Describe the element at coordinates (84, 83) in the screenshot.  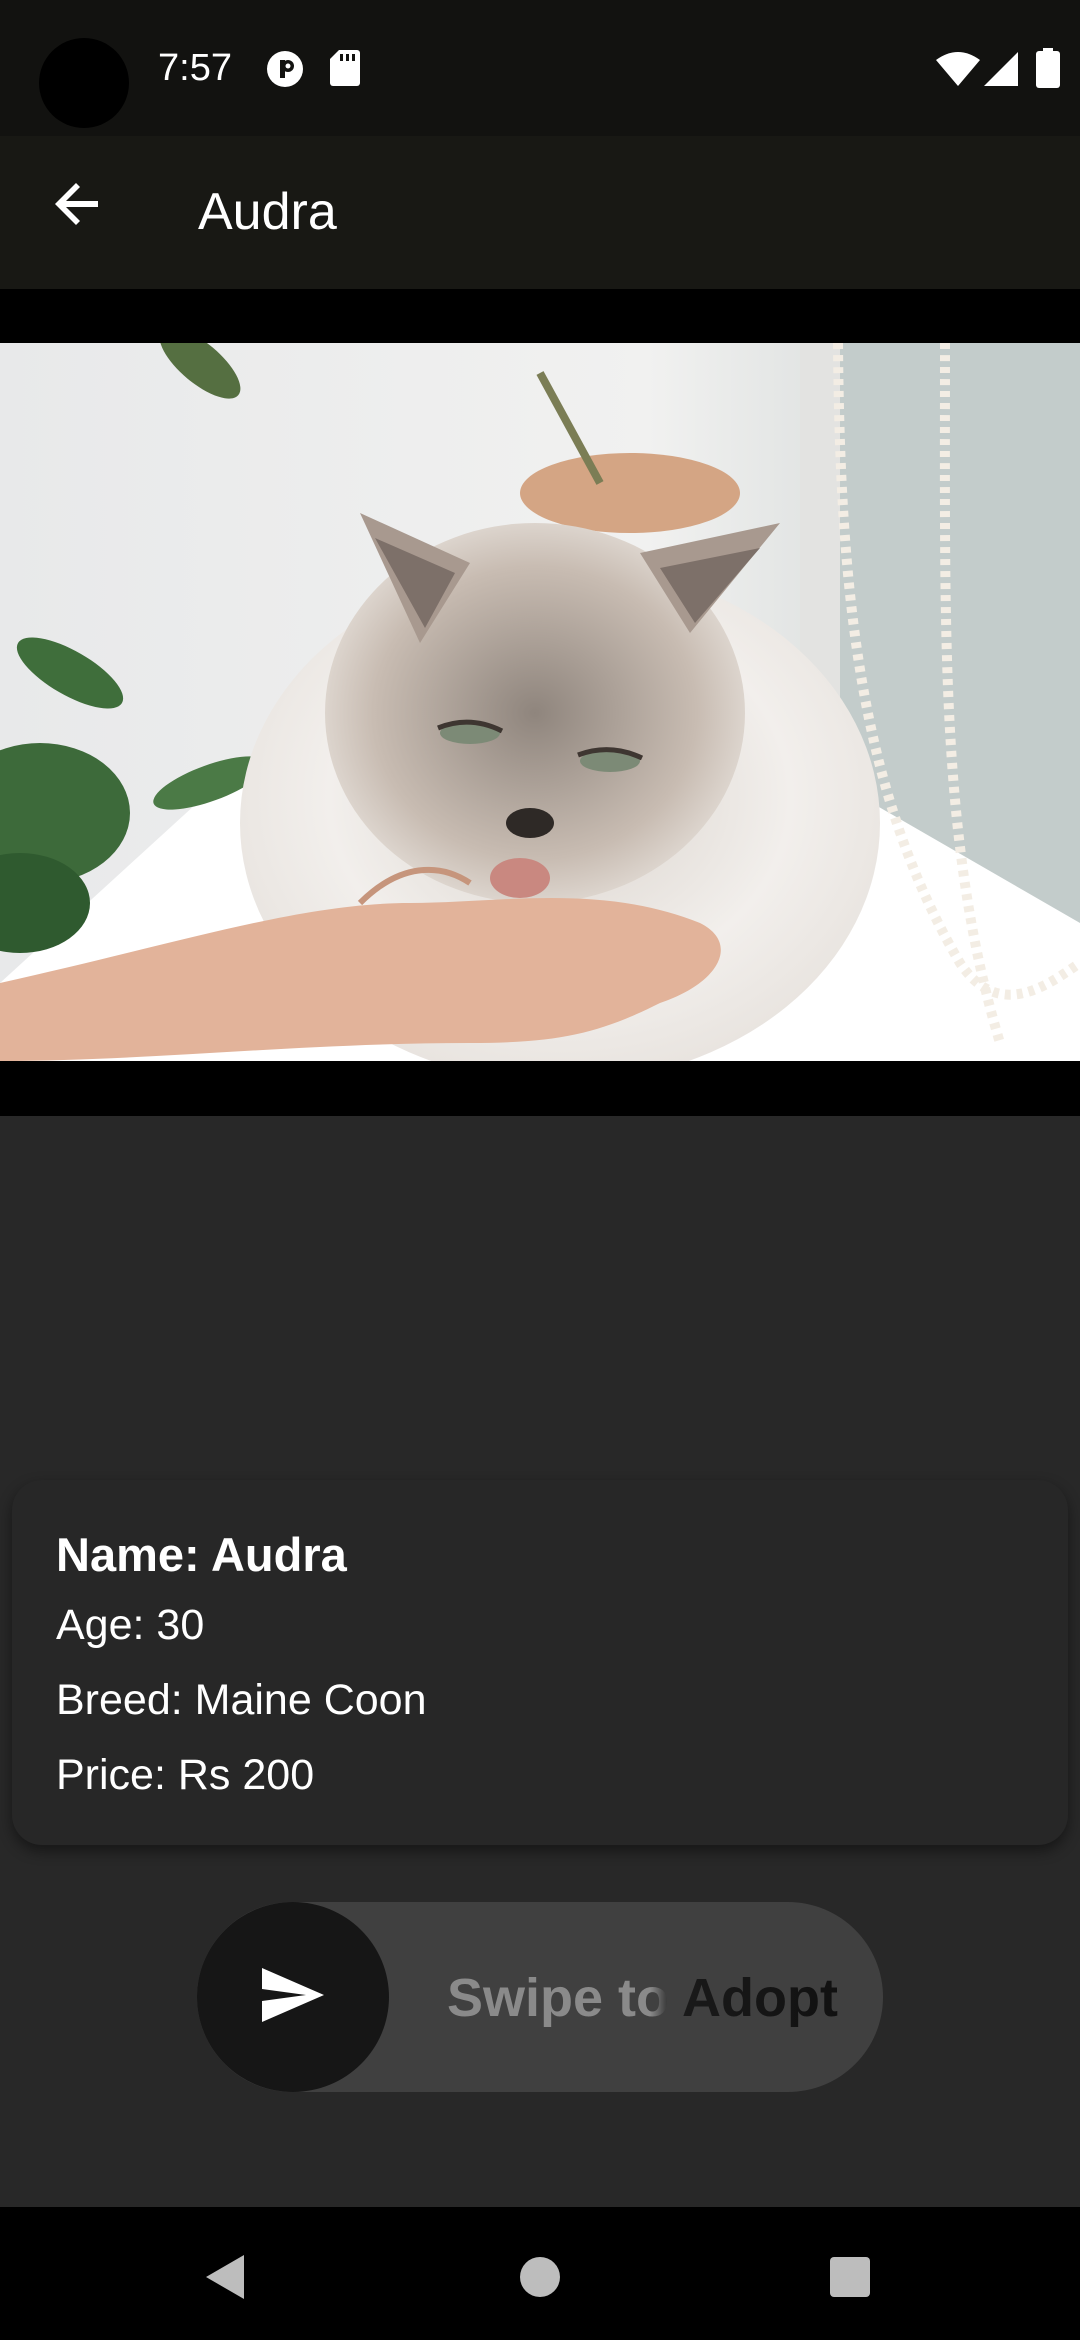
I see `camera-cutout` at that location.